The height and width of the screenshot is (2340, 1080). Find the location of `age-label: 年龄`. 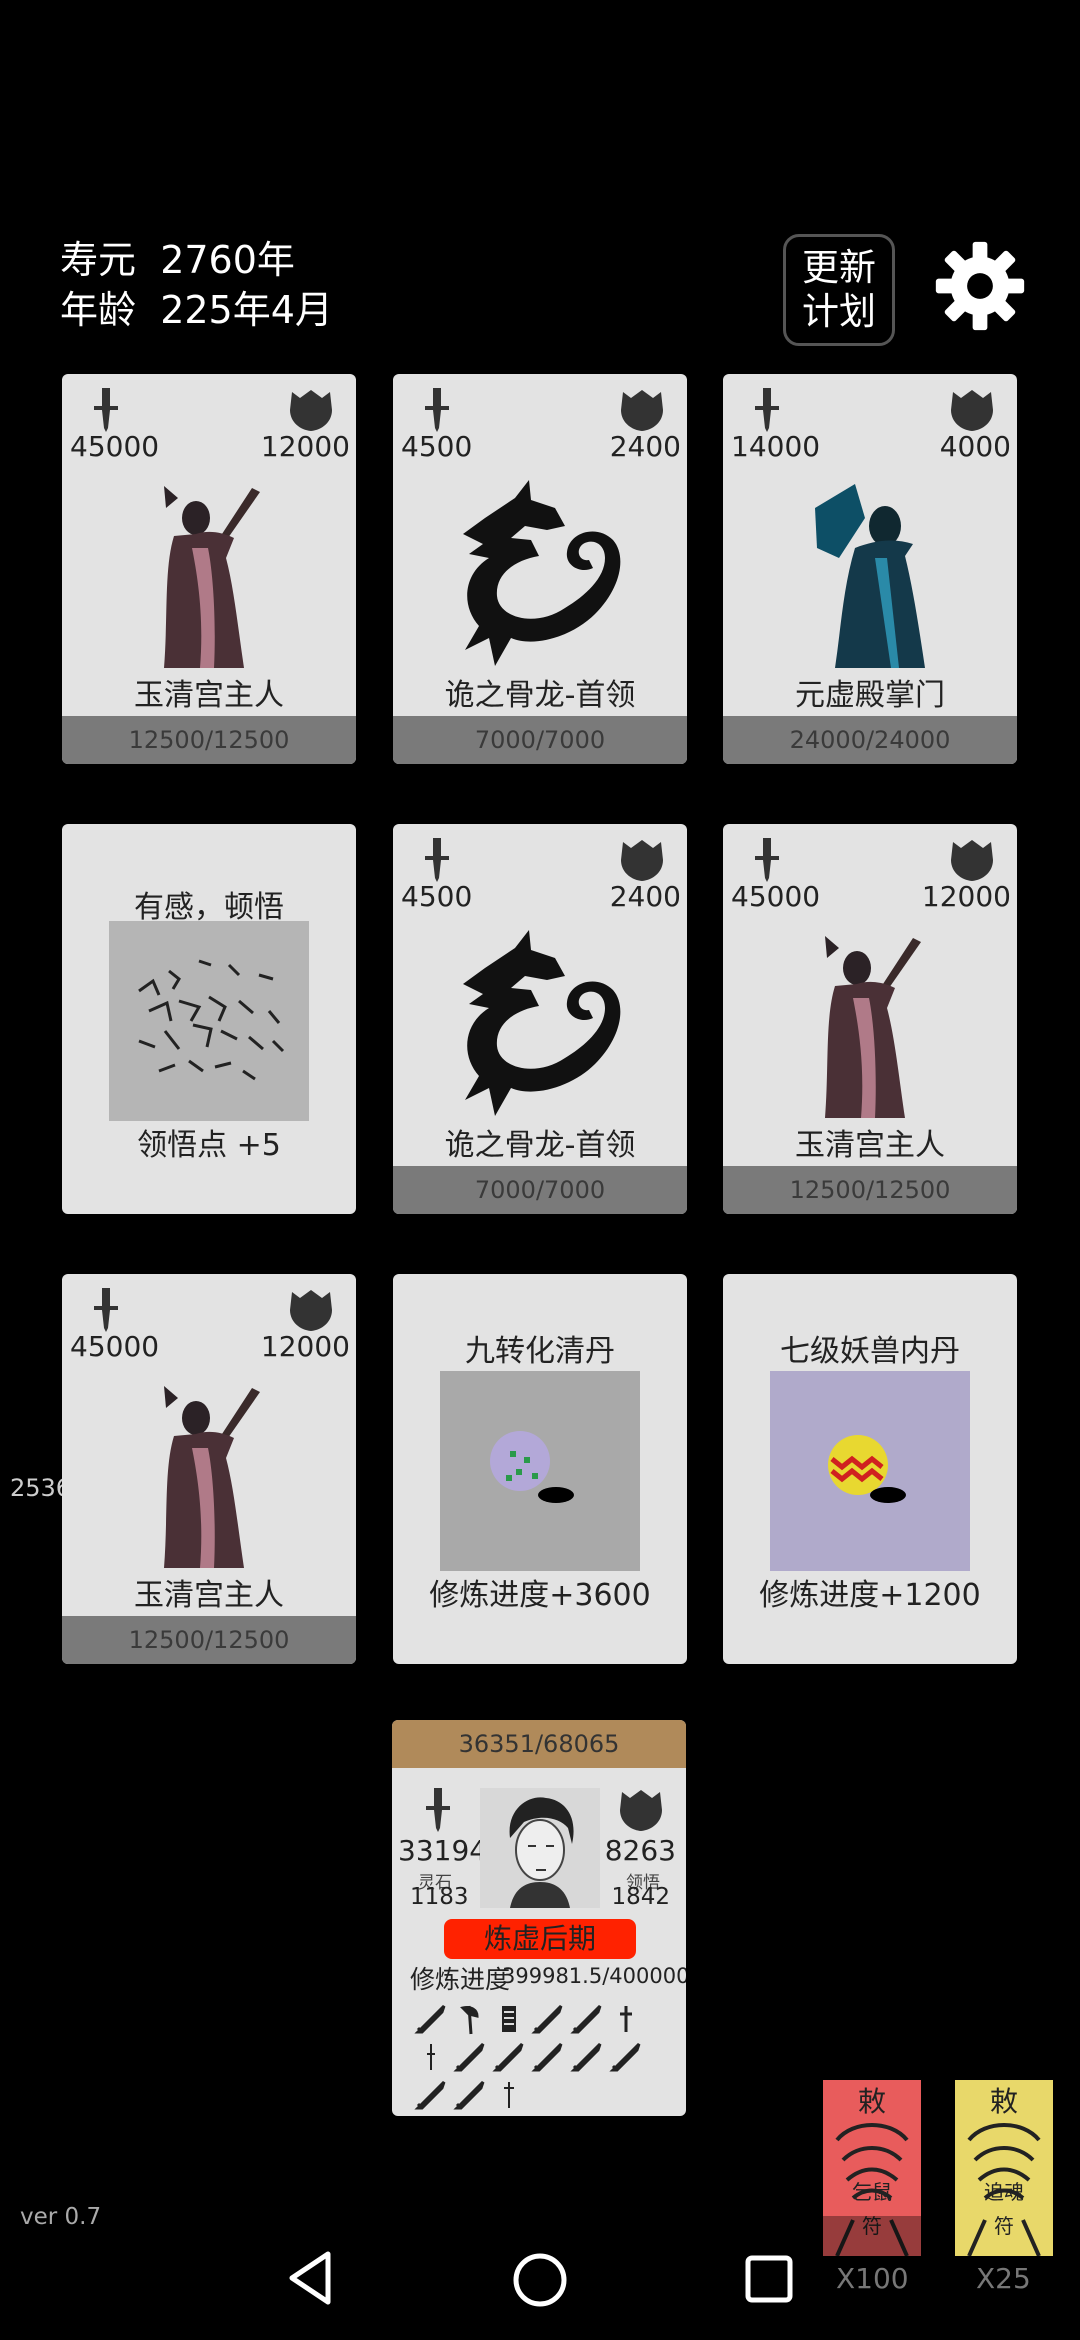

age-label: 年龄 is located at coordinates (98, 310).